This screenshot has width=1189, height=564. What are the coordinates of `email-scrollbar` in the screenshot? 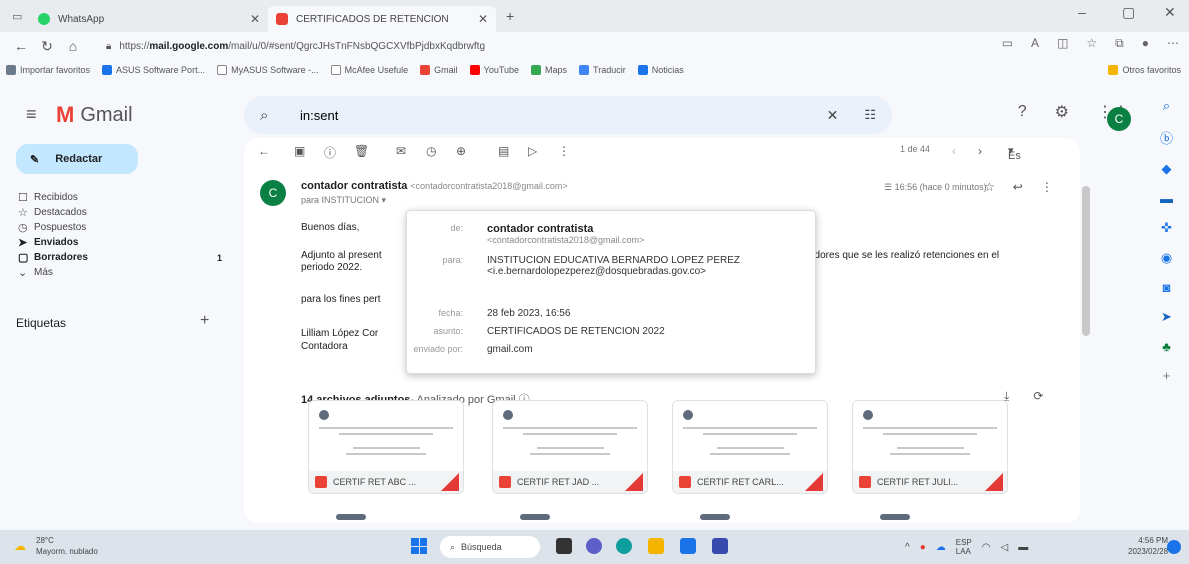 It's located at (1086, 261).